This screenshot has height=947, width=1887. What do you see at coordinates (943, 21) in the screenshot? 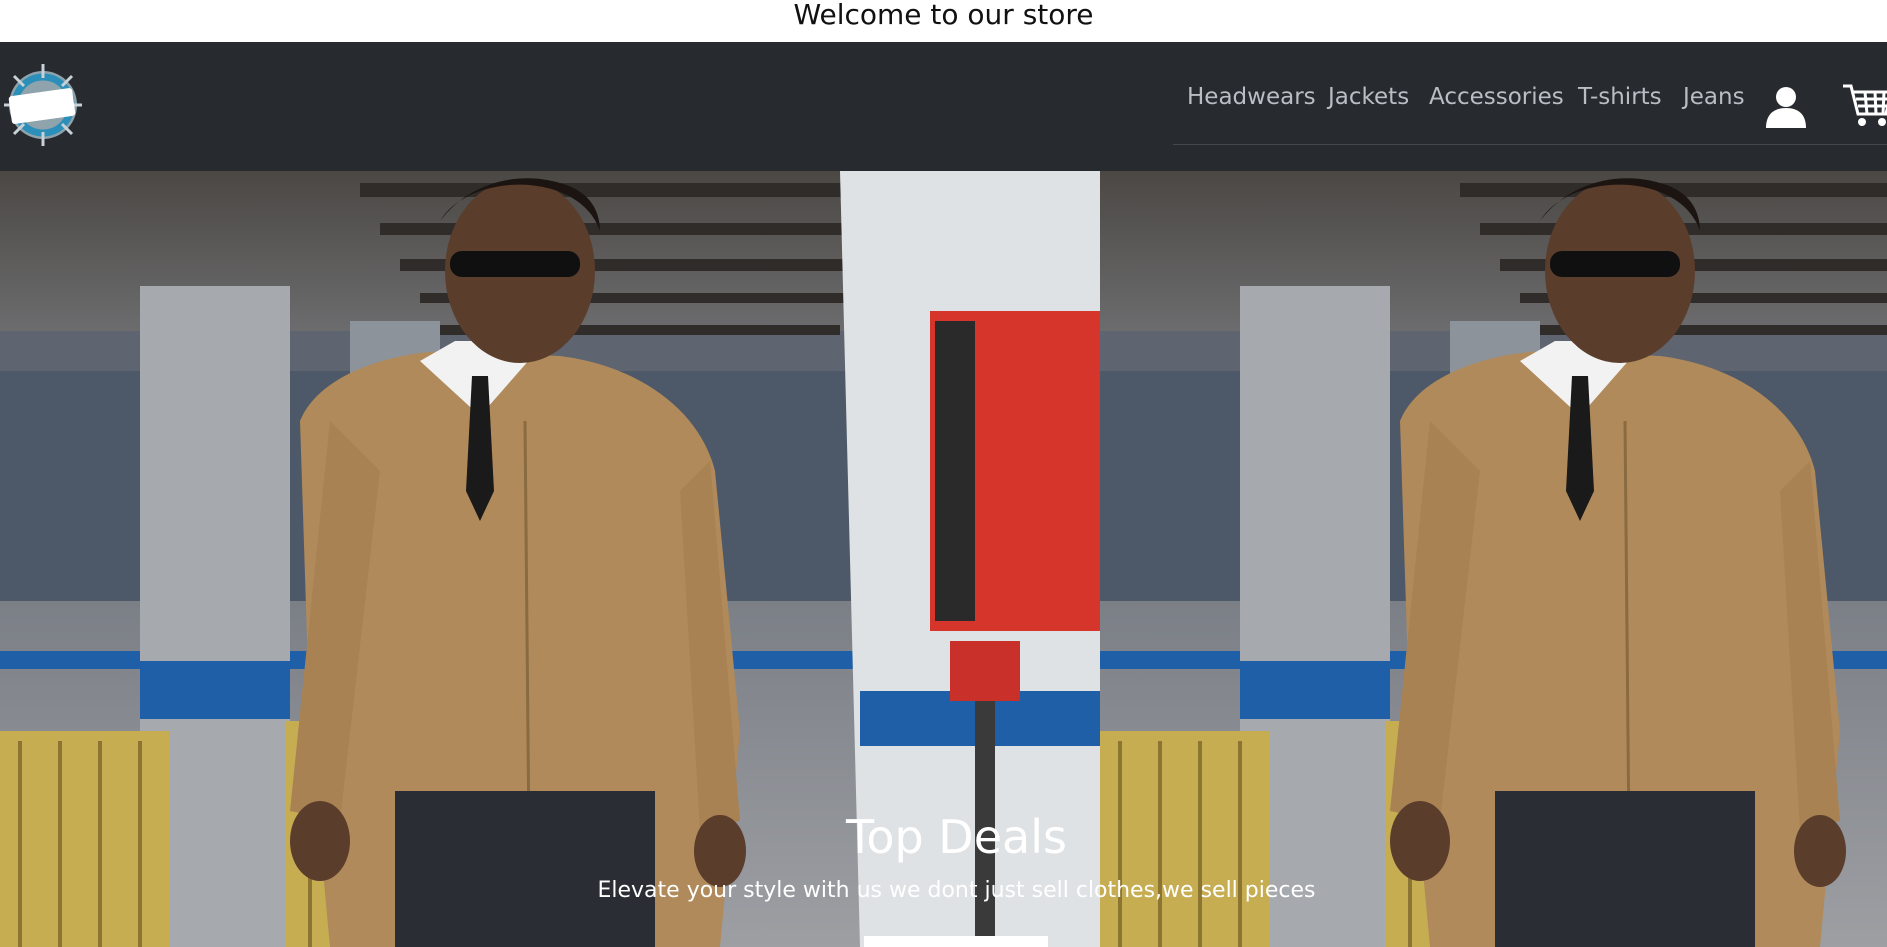
I see `welcome-banner: Welcome to our store` at bounding box center [943, 21].